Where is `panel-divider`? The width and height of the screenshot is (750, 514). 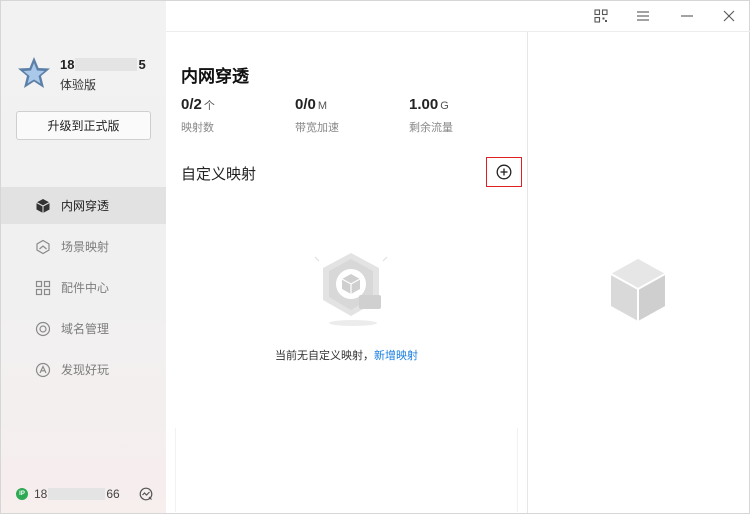 panel-divider is located at coordinates (527, 272).